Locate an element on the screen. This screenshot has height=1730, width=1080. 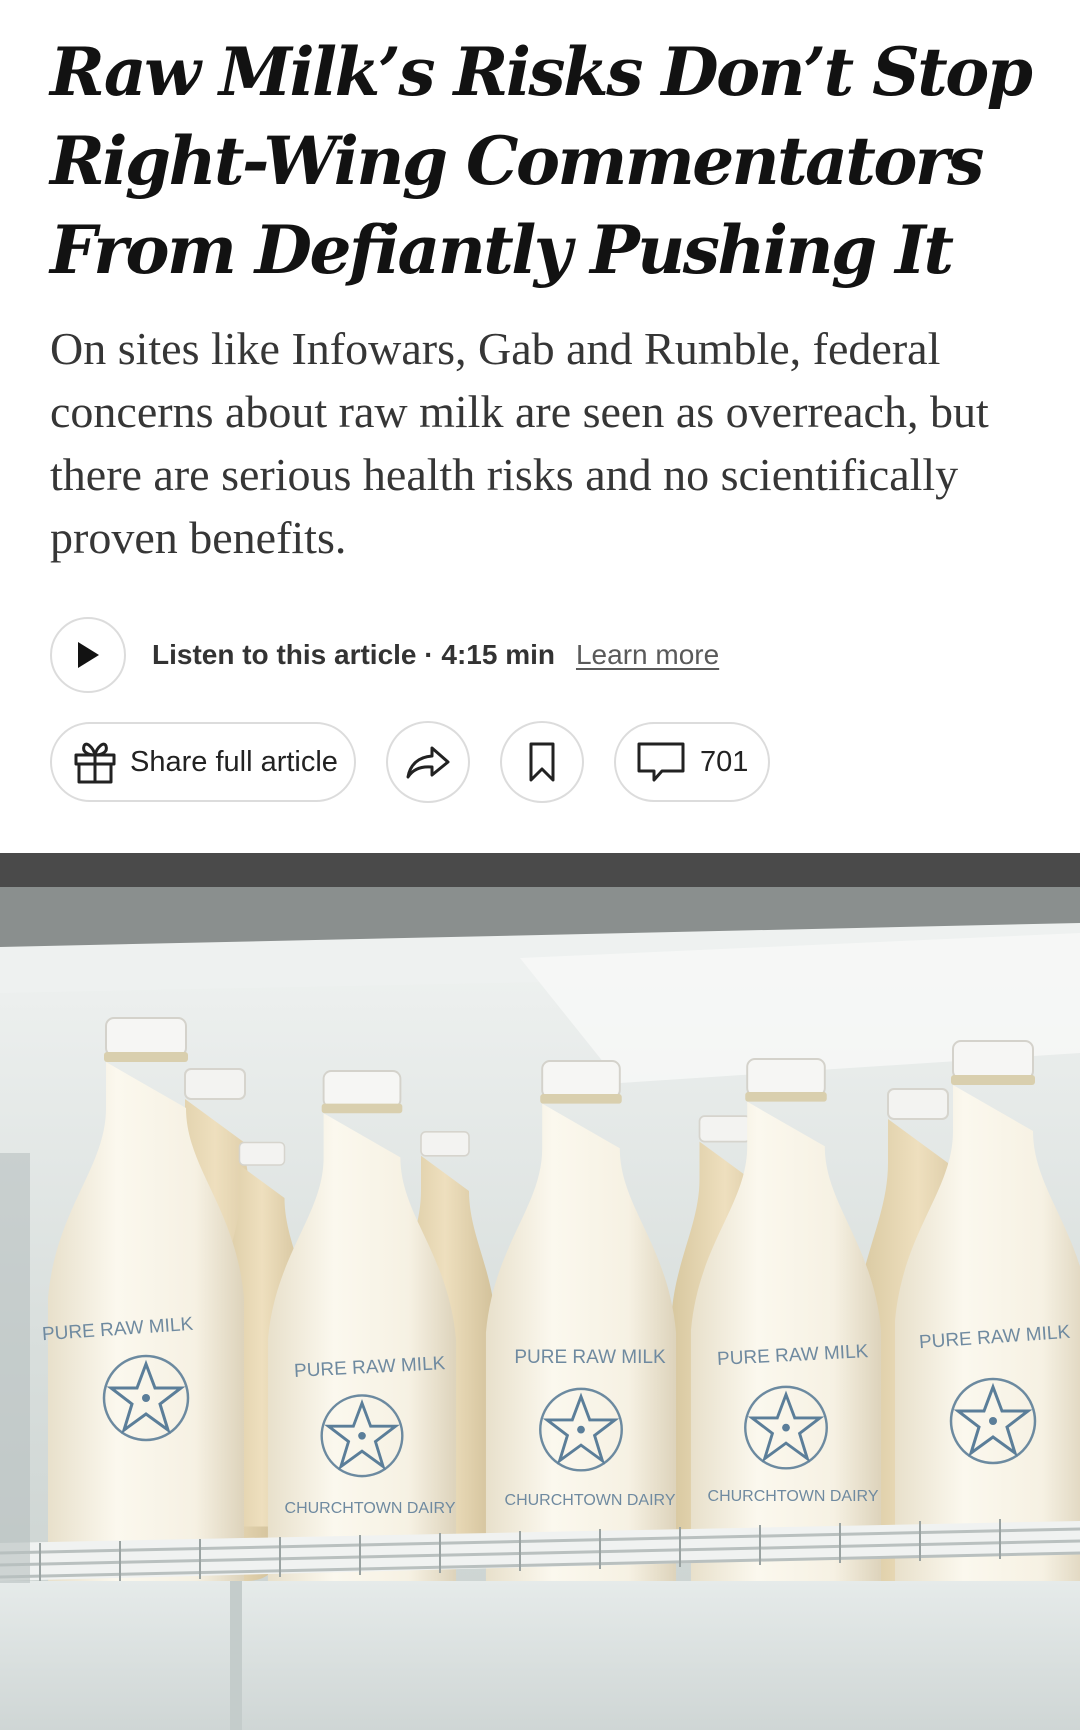
gift-icon is located at coordinates (95, 762).